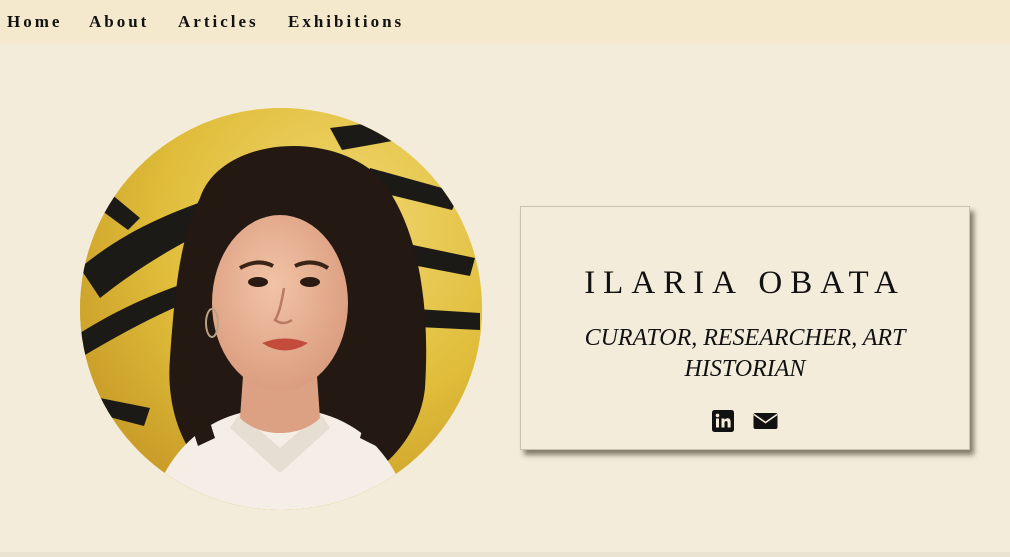 This screenshot has width=1010, height=557. I want to click on nav-exhibitions-link: Exhibitions, so click(346, 22).